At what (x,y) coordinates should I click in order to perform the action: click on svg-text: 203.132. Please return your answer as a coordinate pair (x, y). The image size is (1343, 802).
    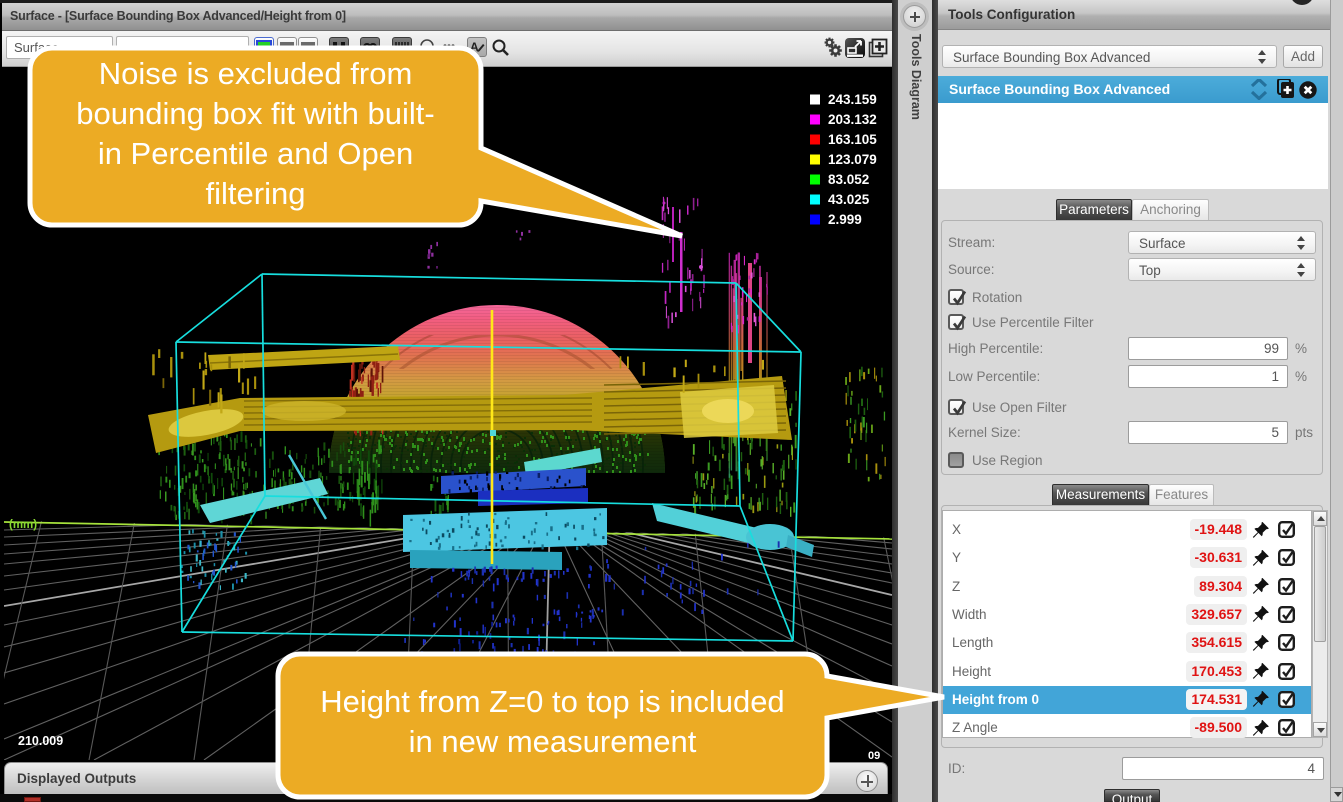
    Looking at the image, I should click on (852, 119).